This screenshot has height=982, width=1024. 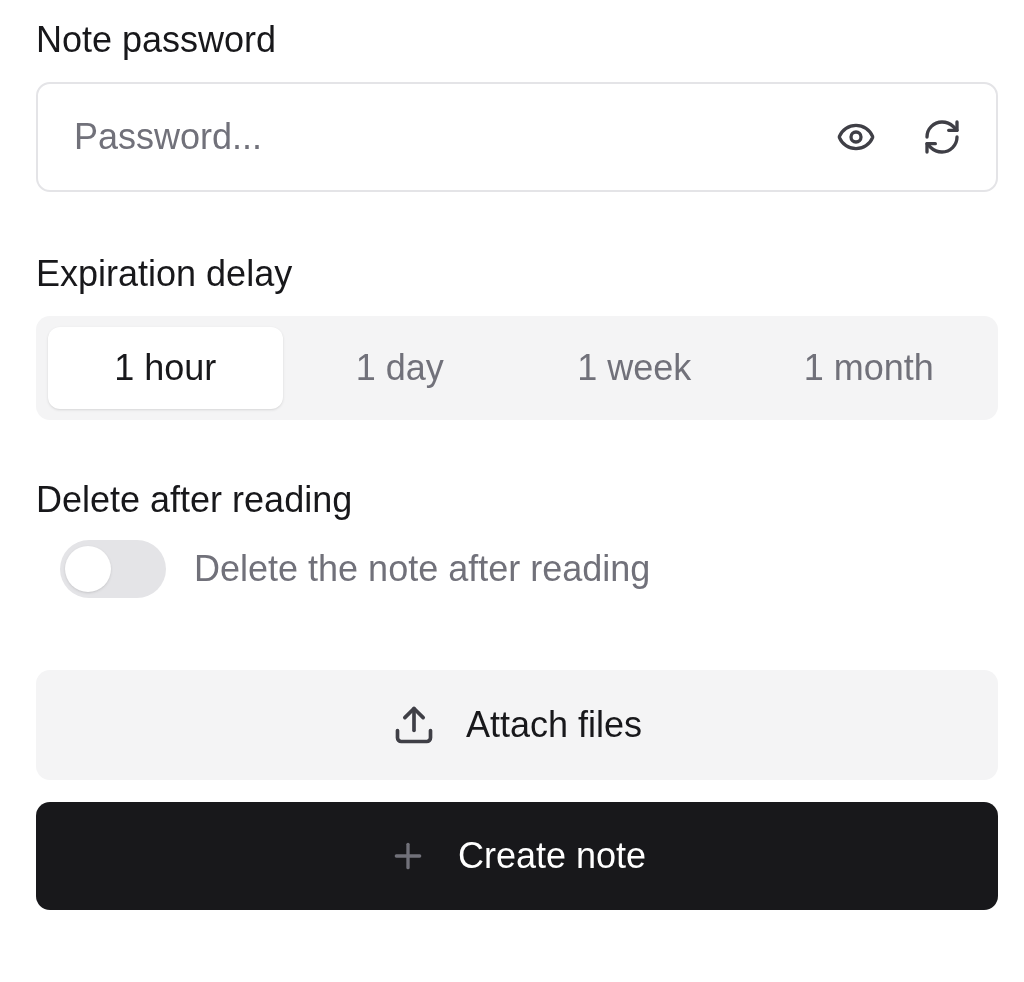 I want to click on toggle-label: Delete the note after reading, so click(x=422, y=569).